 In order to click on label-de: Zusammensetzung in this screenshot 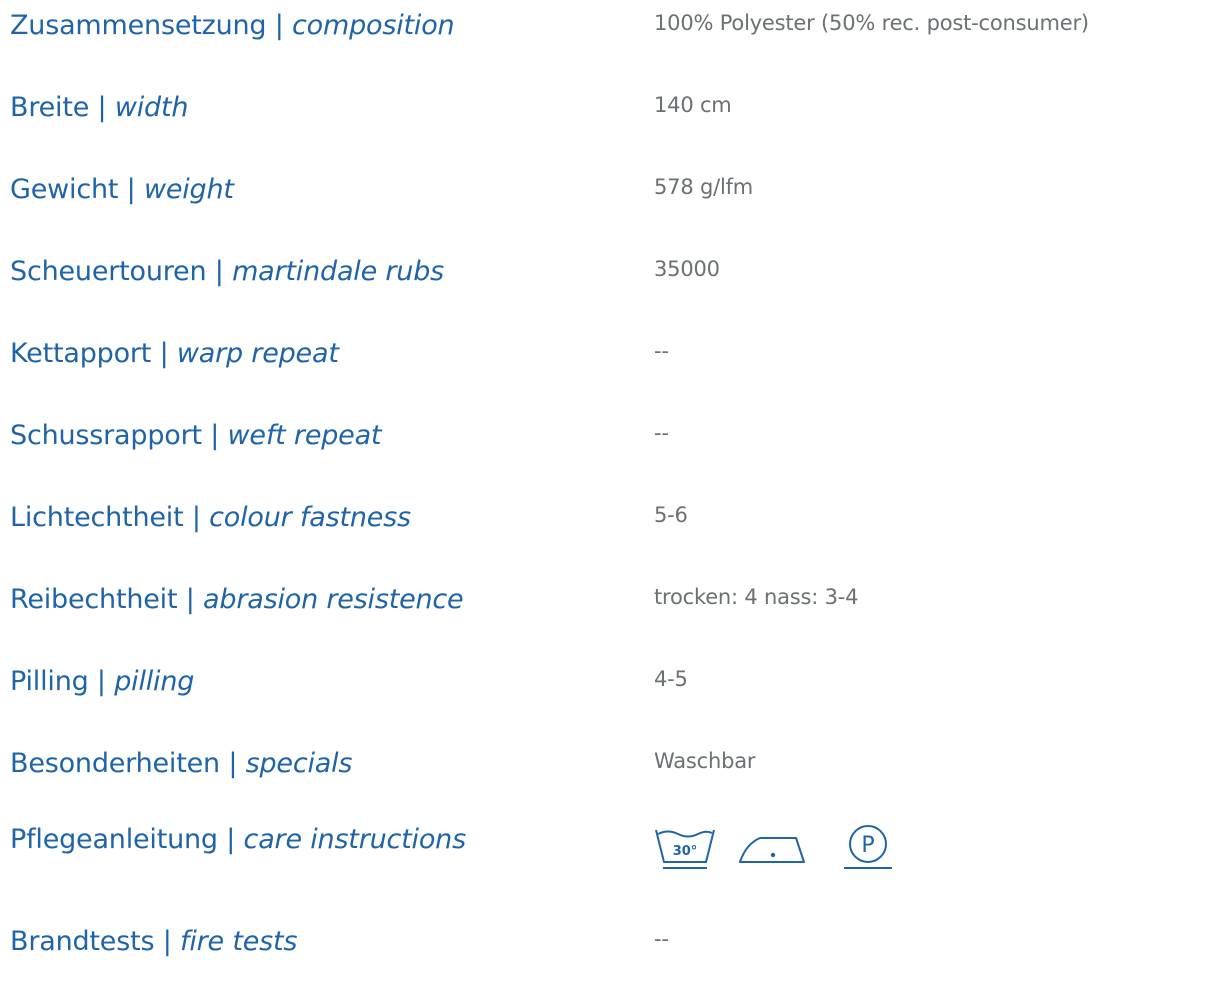, I will do `click(138, 25)`.